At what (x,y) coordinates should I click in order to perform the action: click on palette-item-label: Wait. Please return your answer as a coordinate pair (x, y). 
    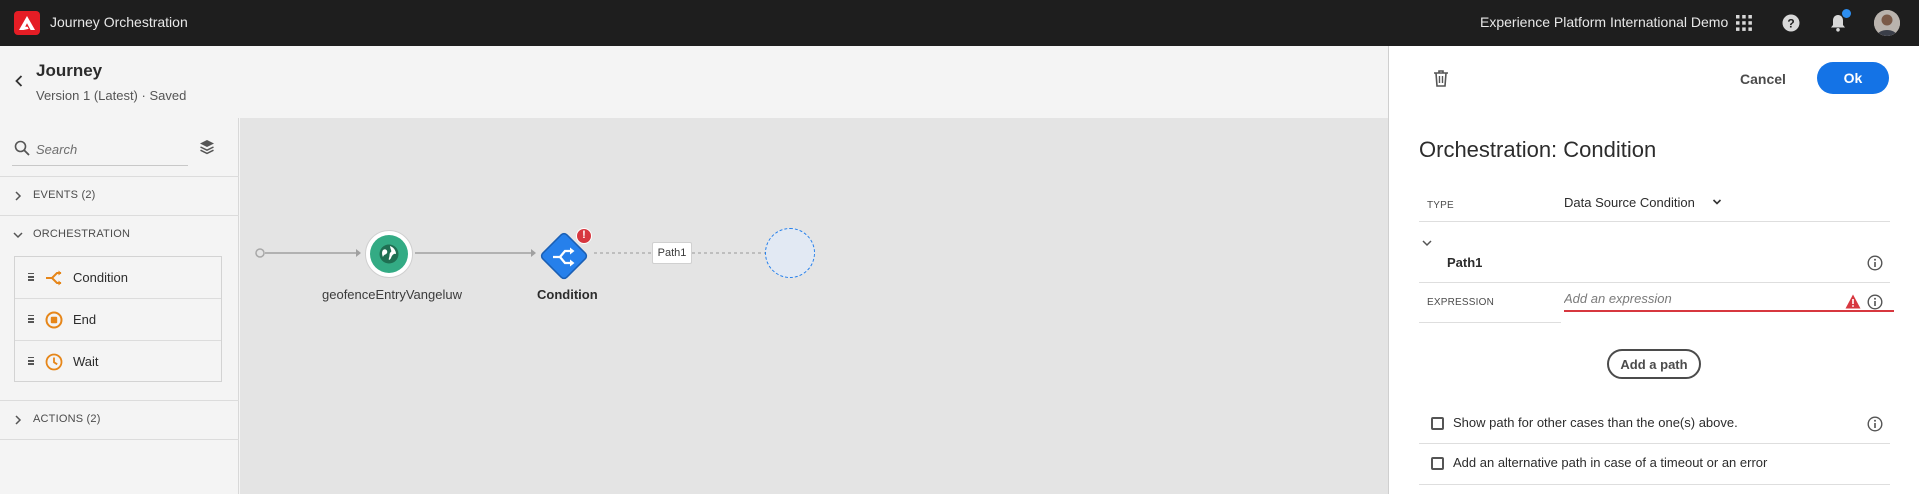
    Looking at the image, I should click on (86, 361).